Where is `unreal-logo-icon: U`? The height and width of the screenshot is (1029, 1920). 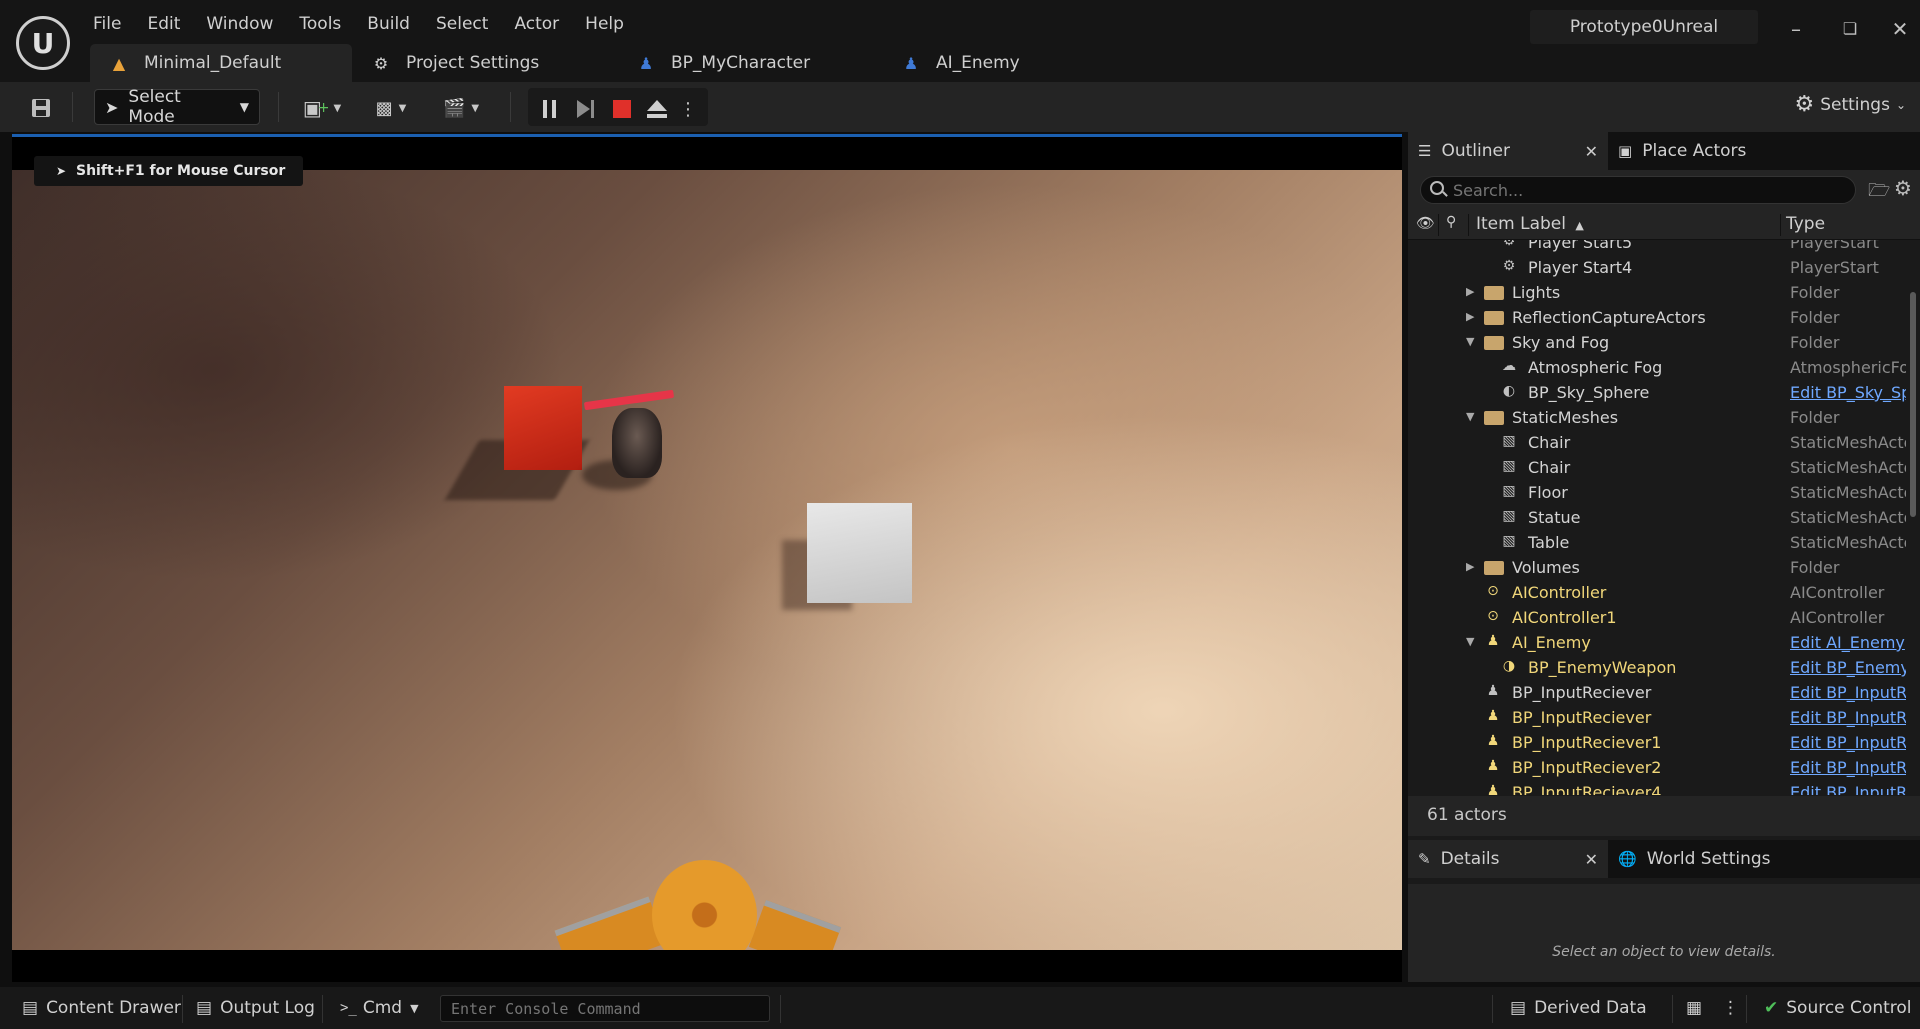 unreal-logo-icon: U is located at coordinates (43, 43).